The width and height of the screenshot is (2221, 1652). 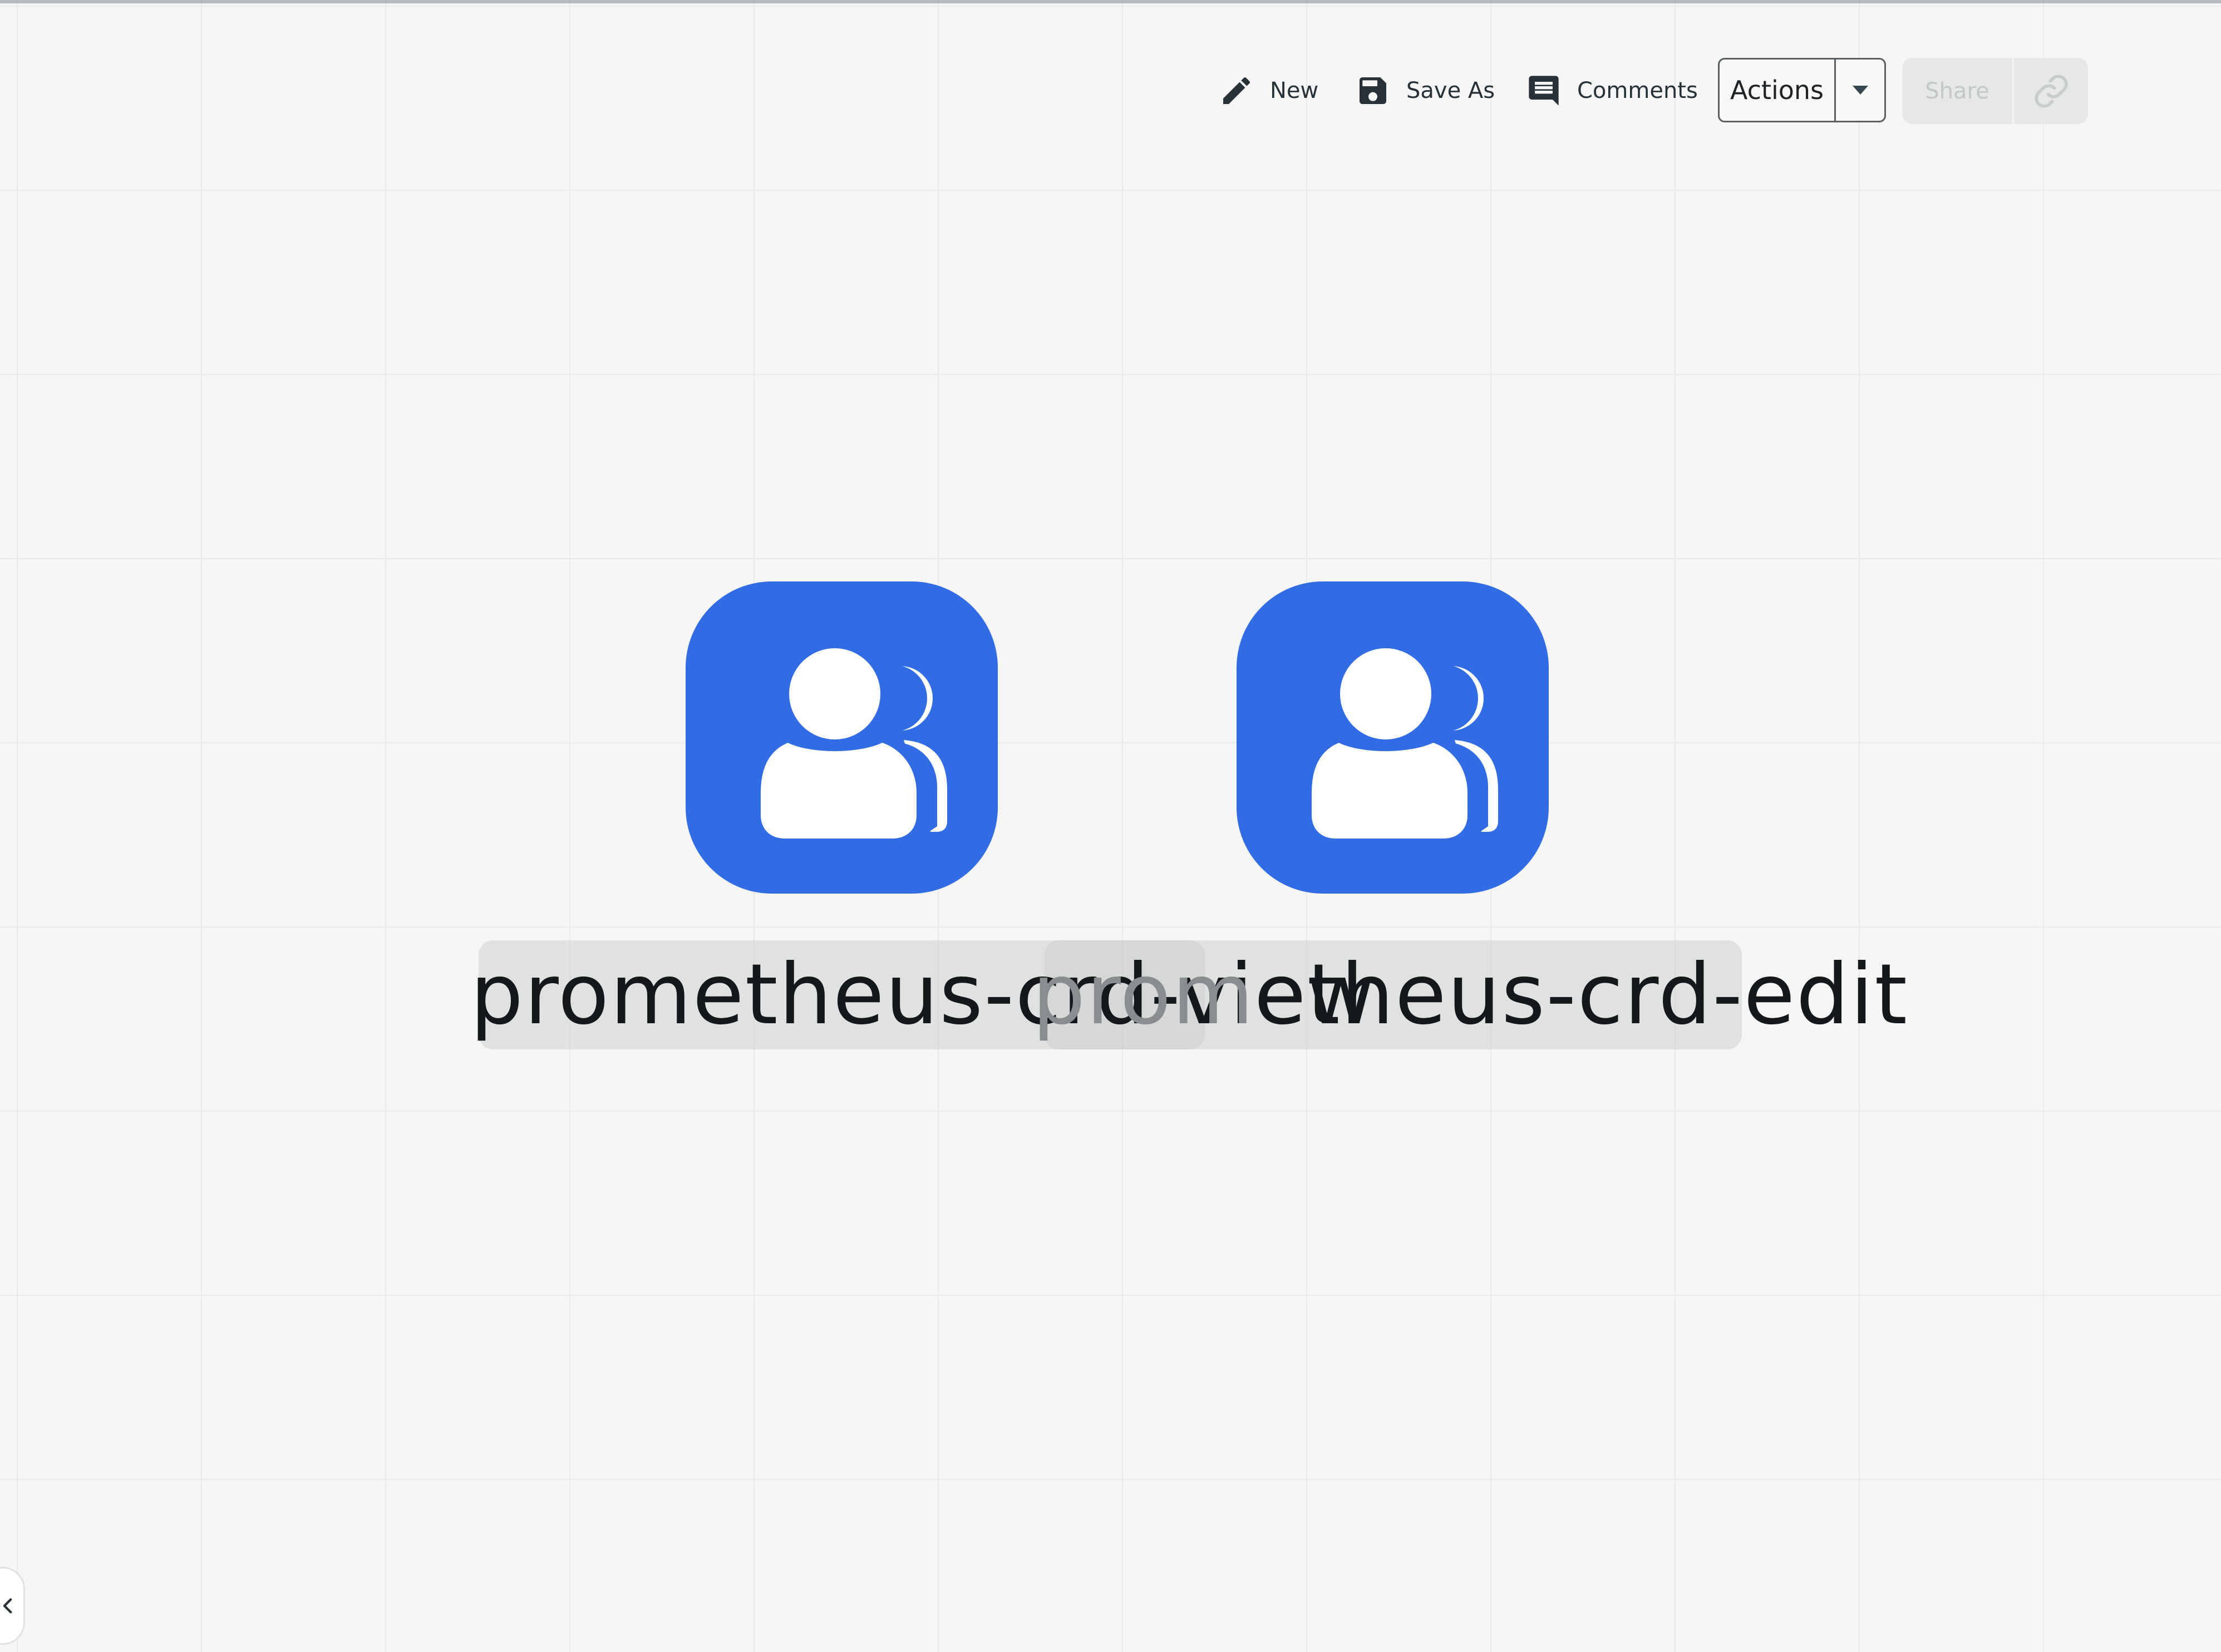 I want to click on actions-caret-button, so click(x=1860, y=90).